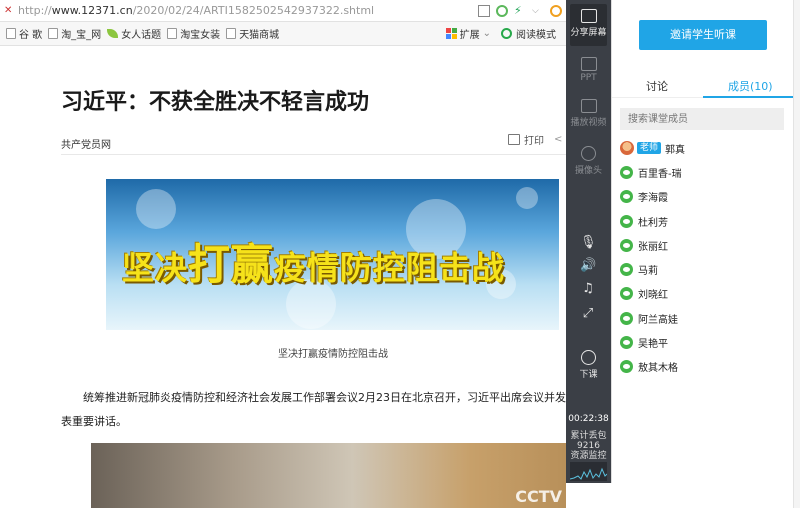 The height and width of the screenshot is (508, 800). Describe the element at coordinates (653, 296) in the screenshot. I see `member-name: 刘晓红` at that location.